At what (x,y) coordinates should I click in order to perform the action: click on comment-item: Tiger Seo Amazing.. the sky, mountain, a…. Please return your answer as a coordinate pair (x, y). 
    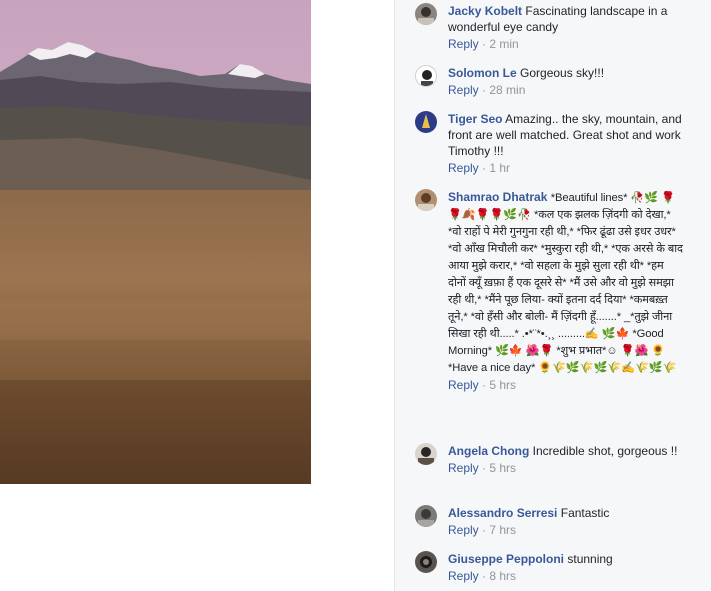
    Looking at the image, I should click on (549, 143).